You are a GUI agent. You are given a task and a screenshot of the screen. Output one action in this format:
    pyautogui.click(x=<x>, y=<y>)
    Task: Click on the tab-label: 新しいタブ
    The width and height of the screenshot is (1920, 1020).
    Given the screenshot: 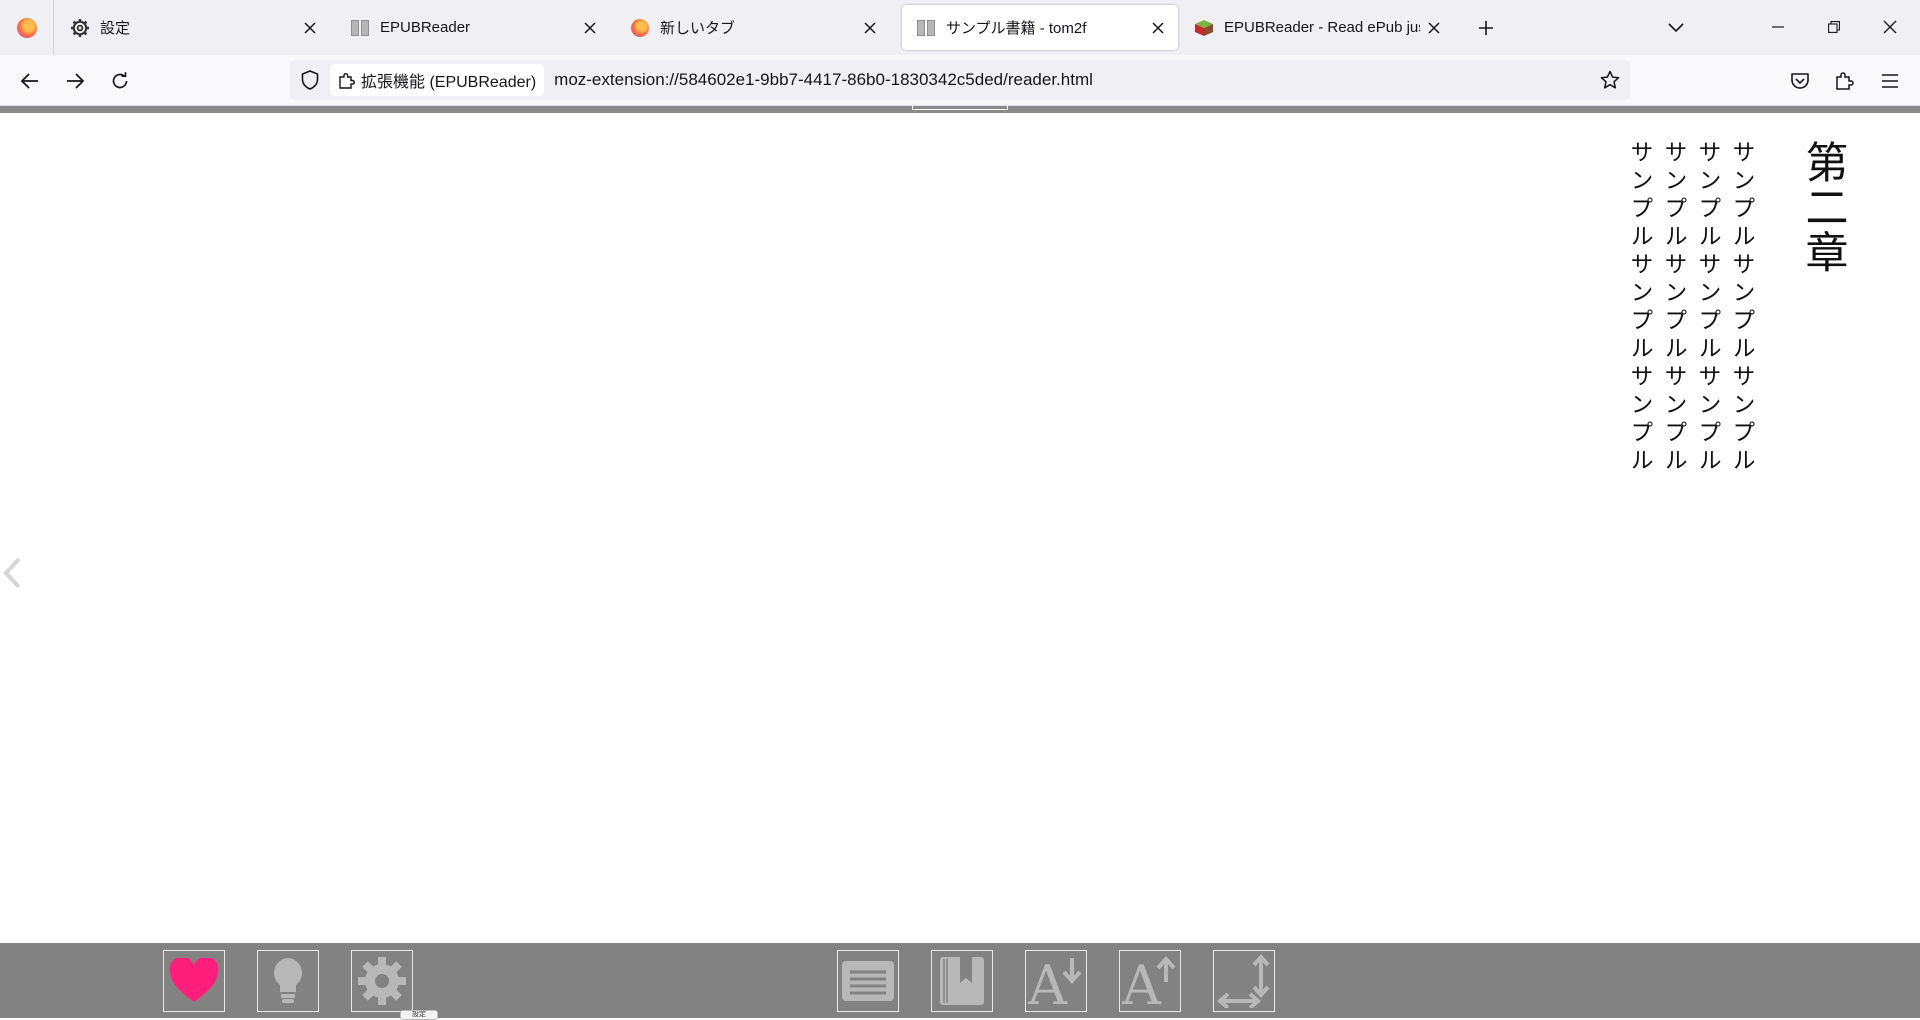 What is the action you would take?
    pyautogui.click(x=698, y=28)
    